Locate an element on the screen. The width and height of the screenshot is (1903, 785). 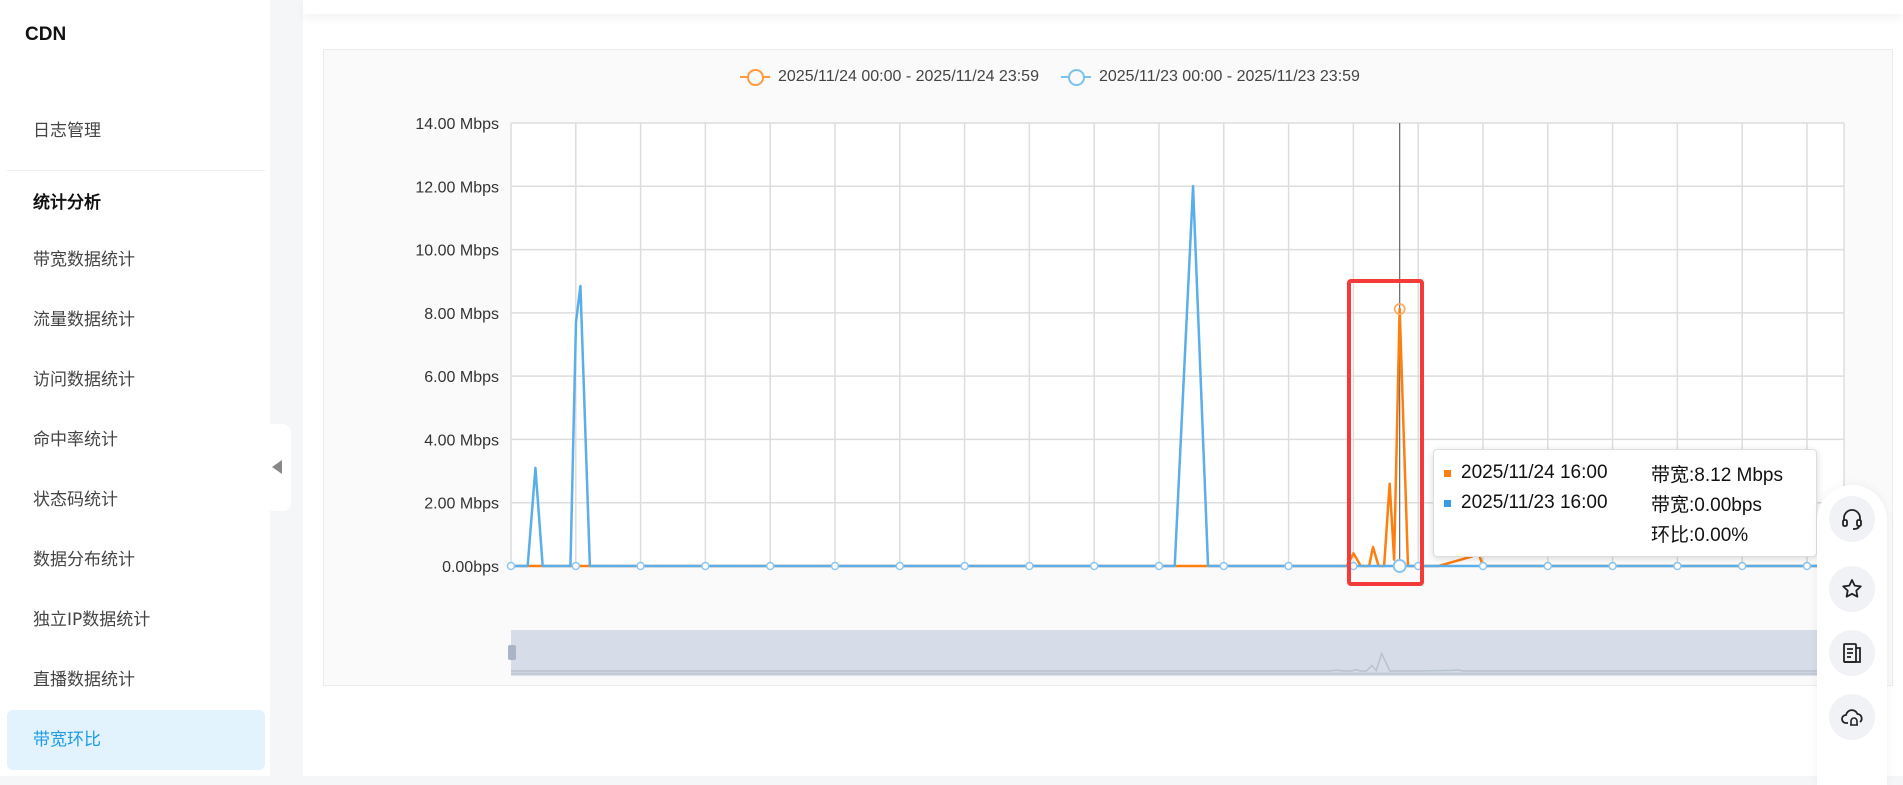
docs-button is located at coordinates (1852, 653).